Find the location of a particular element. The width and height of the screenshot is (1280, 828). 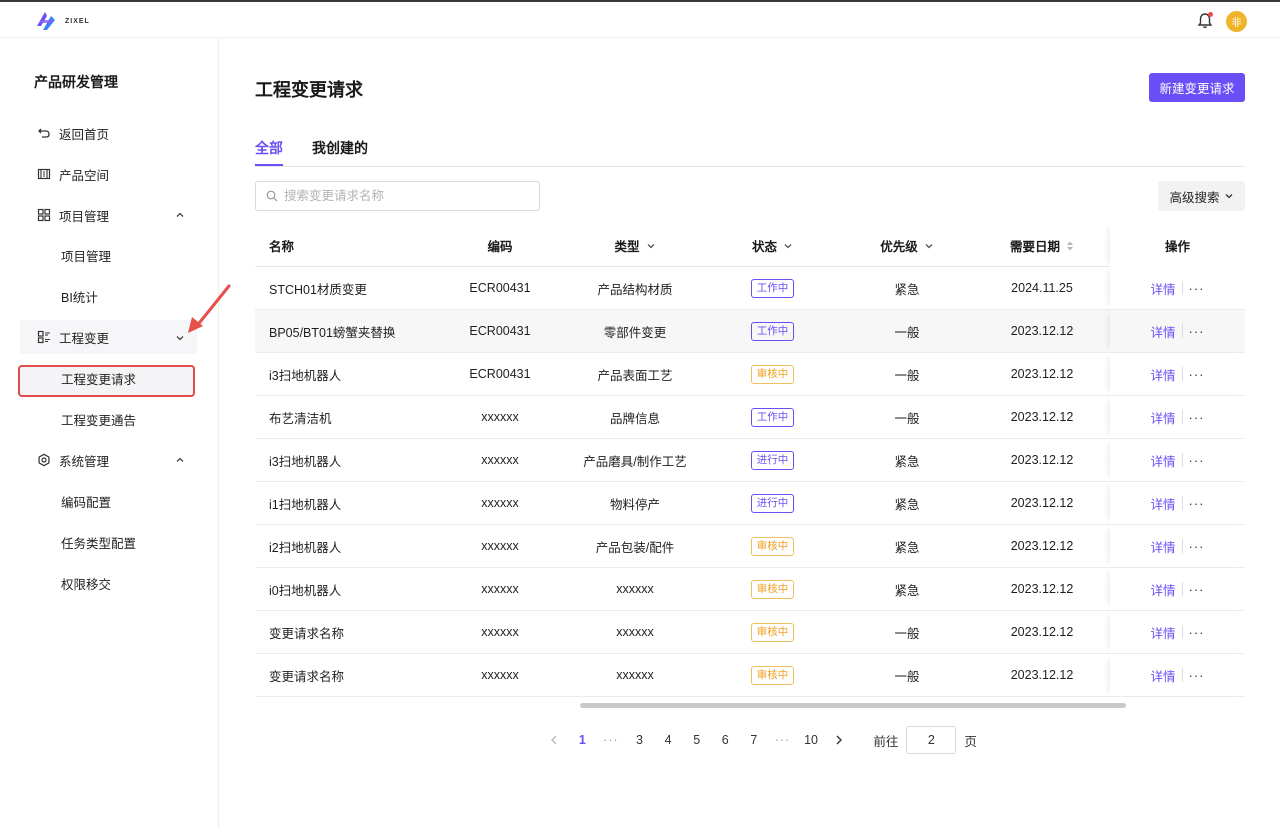

chevron-down-icon is located at coordinates (180, 338).